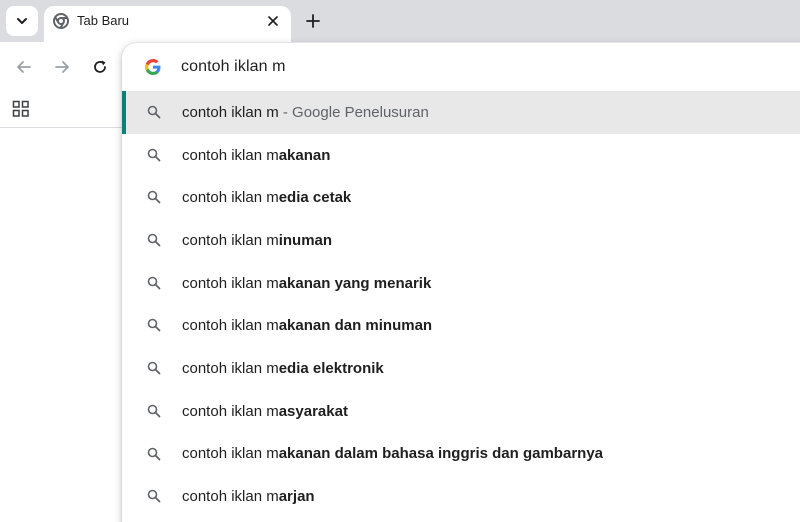 The width and height of the screenshot is (800, 522). What do you see at coordinates (21, 109) in the screenshot?
I see `apps-grid-icon` at bounding box center [21, 109].